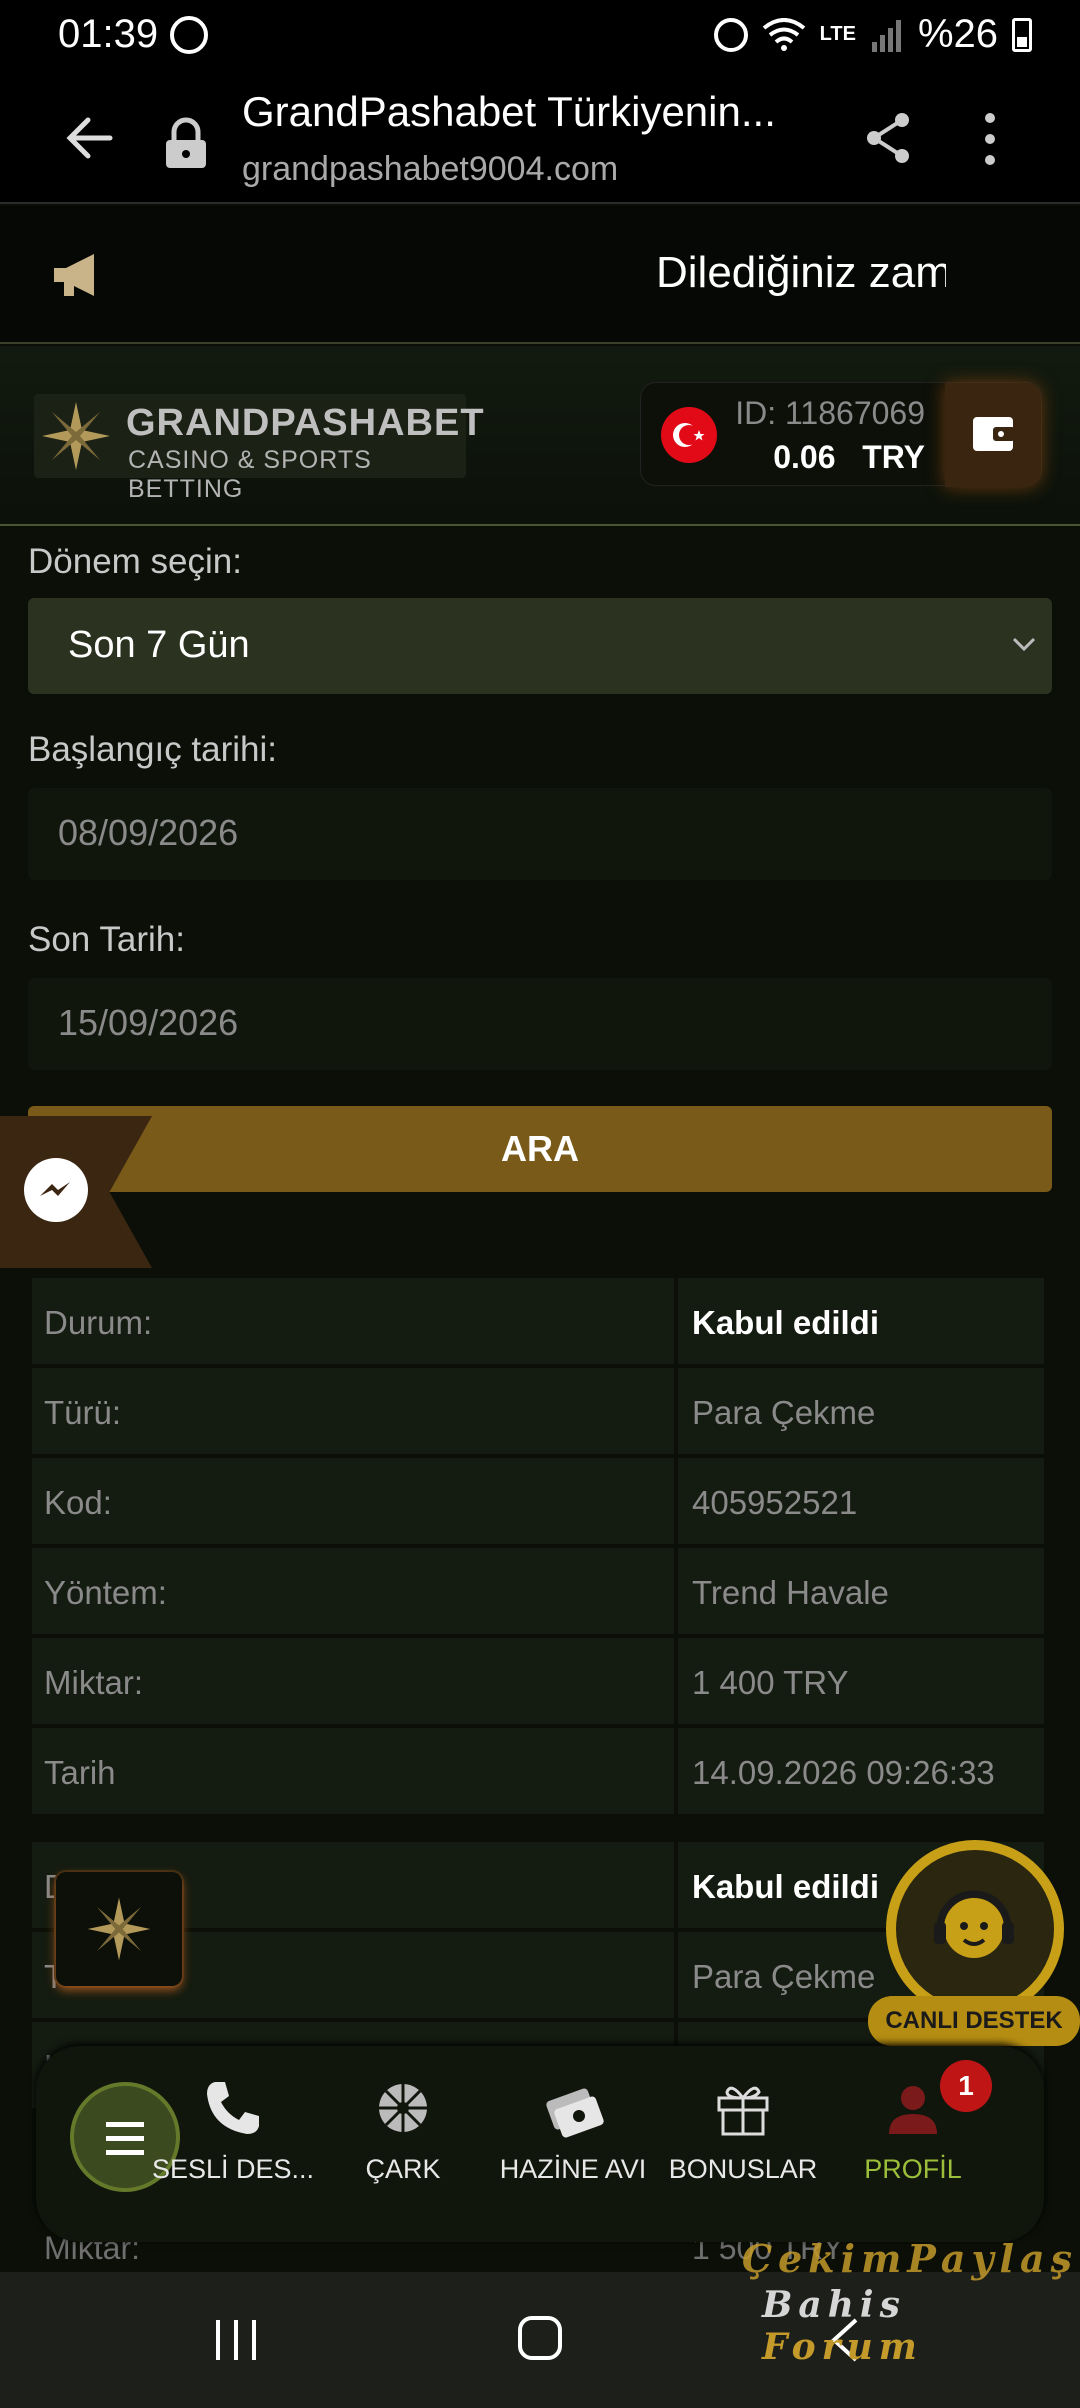 This screenshot has height=2408, width=1080. Describe the element at coordinates (893, 457) in the screenshot. I see `balance-currency: TRY` at that location.